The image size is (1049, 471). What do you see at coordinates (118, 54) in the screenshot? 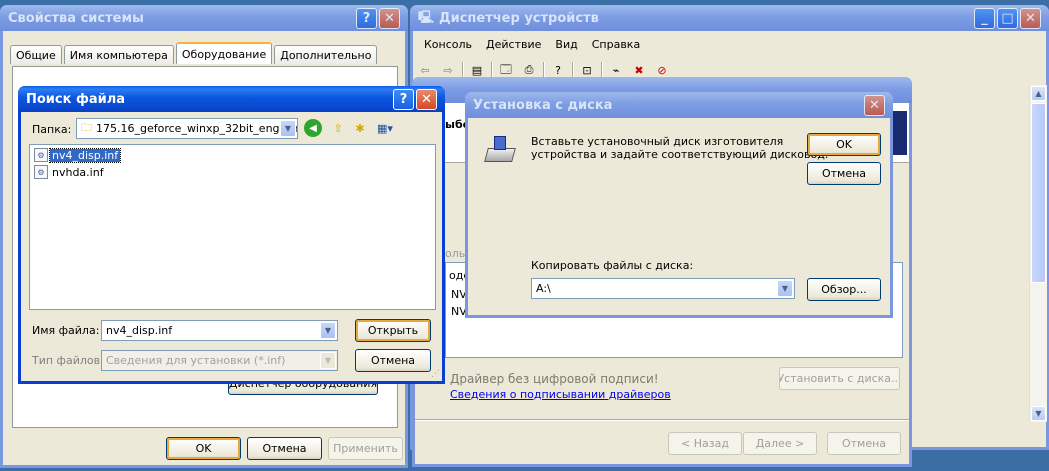
I see `tab-computer-name: Имя компьютера` at bounding box center [118, 54].